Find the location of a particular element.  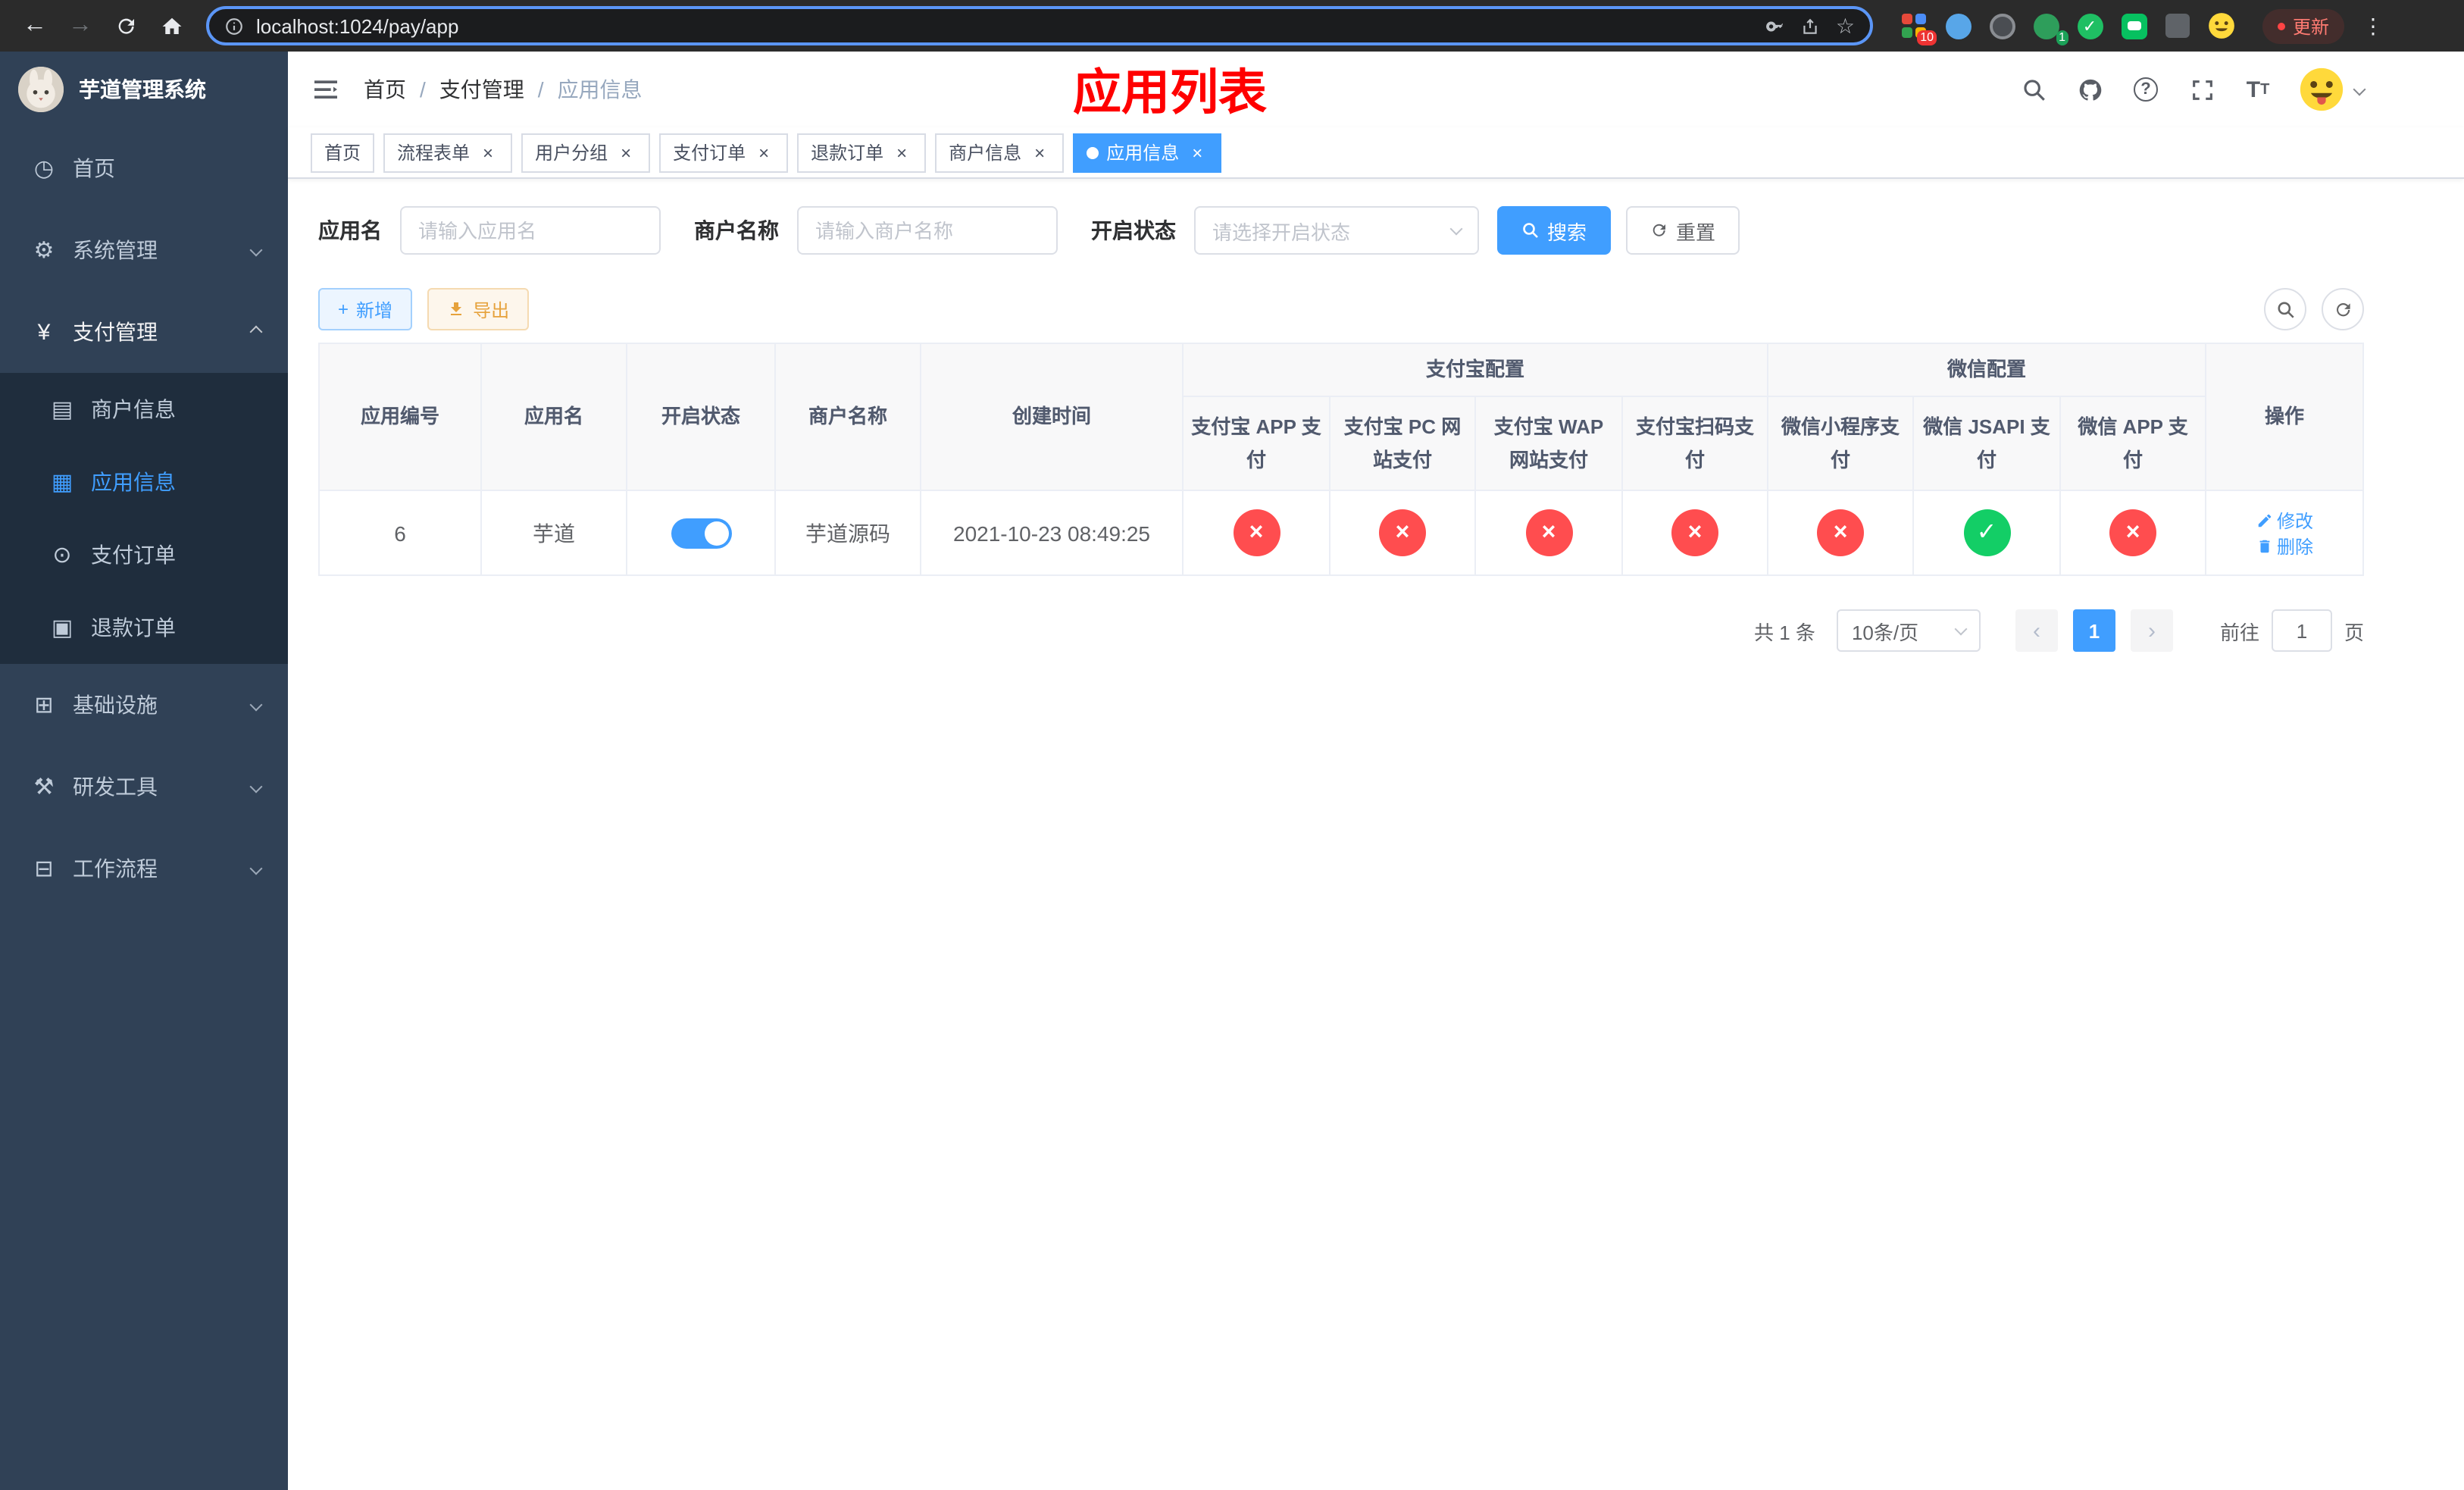

sidebar-item-infrastructure: ⊞ 基础设施 is located at coordinates (144, 705).